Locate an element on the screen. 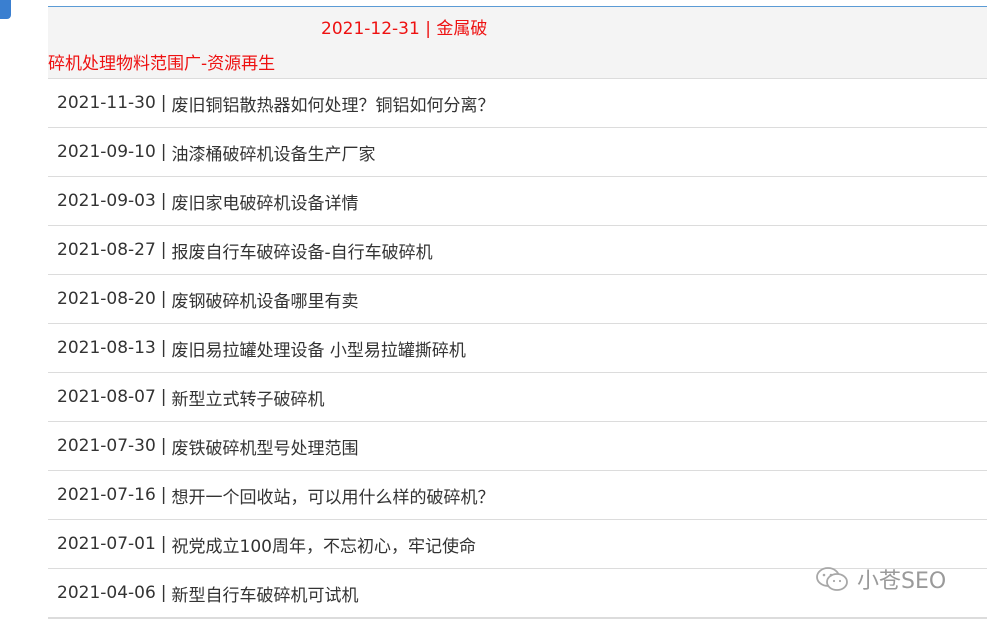  watermark-text: 小苍SEO is located at coordinates (902, 581).